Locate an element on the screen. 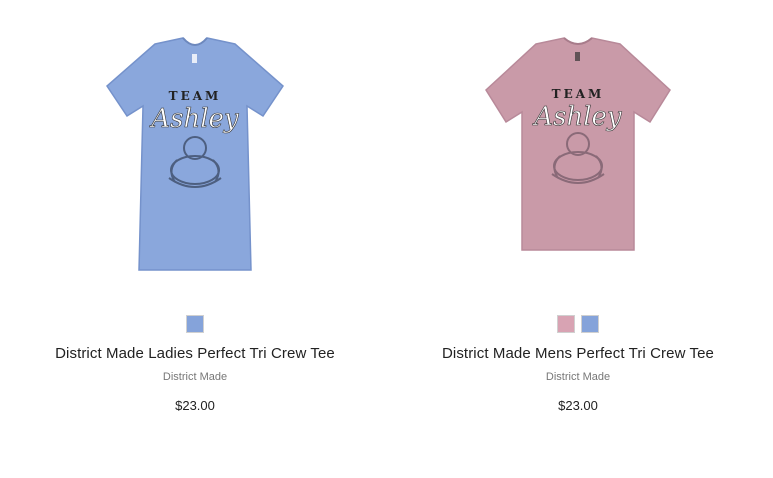 This screenshot has width=773, height=478. mens-tshirt-icon: TEAM Ashley is located at coordinates (578, 144).